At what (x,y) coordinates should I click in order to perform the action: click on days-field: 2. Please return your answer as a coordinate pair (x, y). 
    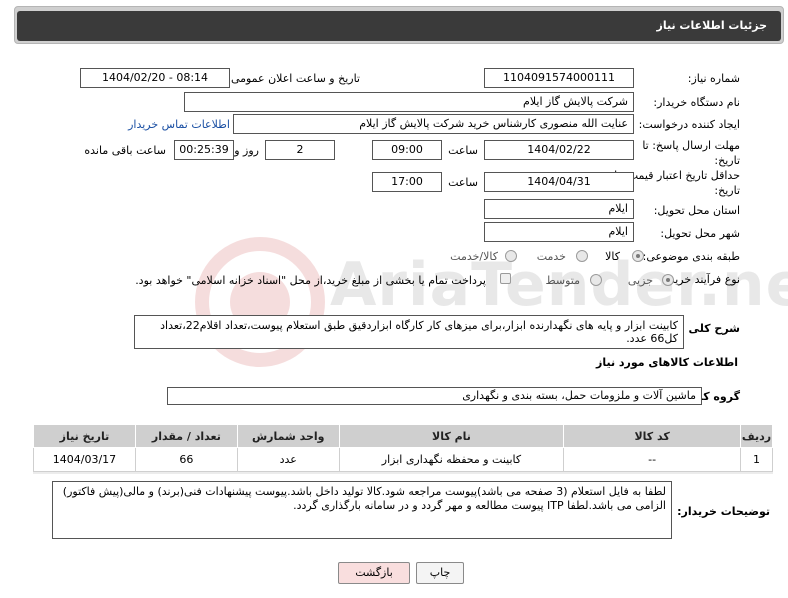
    Looking at the image, I should click on (300, 150).